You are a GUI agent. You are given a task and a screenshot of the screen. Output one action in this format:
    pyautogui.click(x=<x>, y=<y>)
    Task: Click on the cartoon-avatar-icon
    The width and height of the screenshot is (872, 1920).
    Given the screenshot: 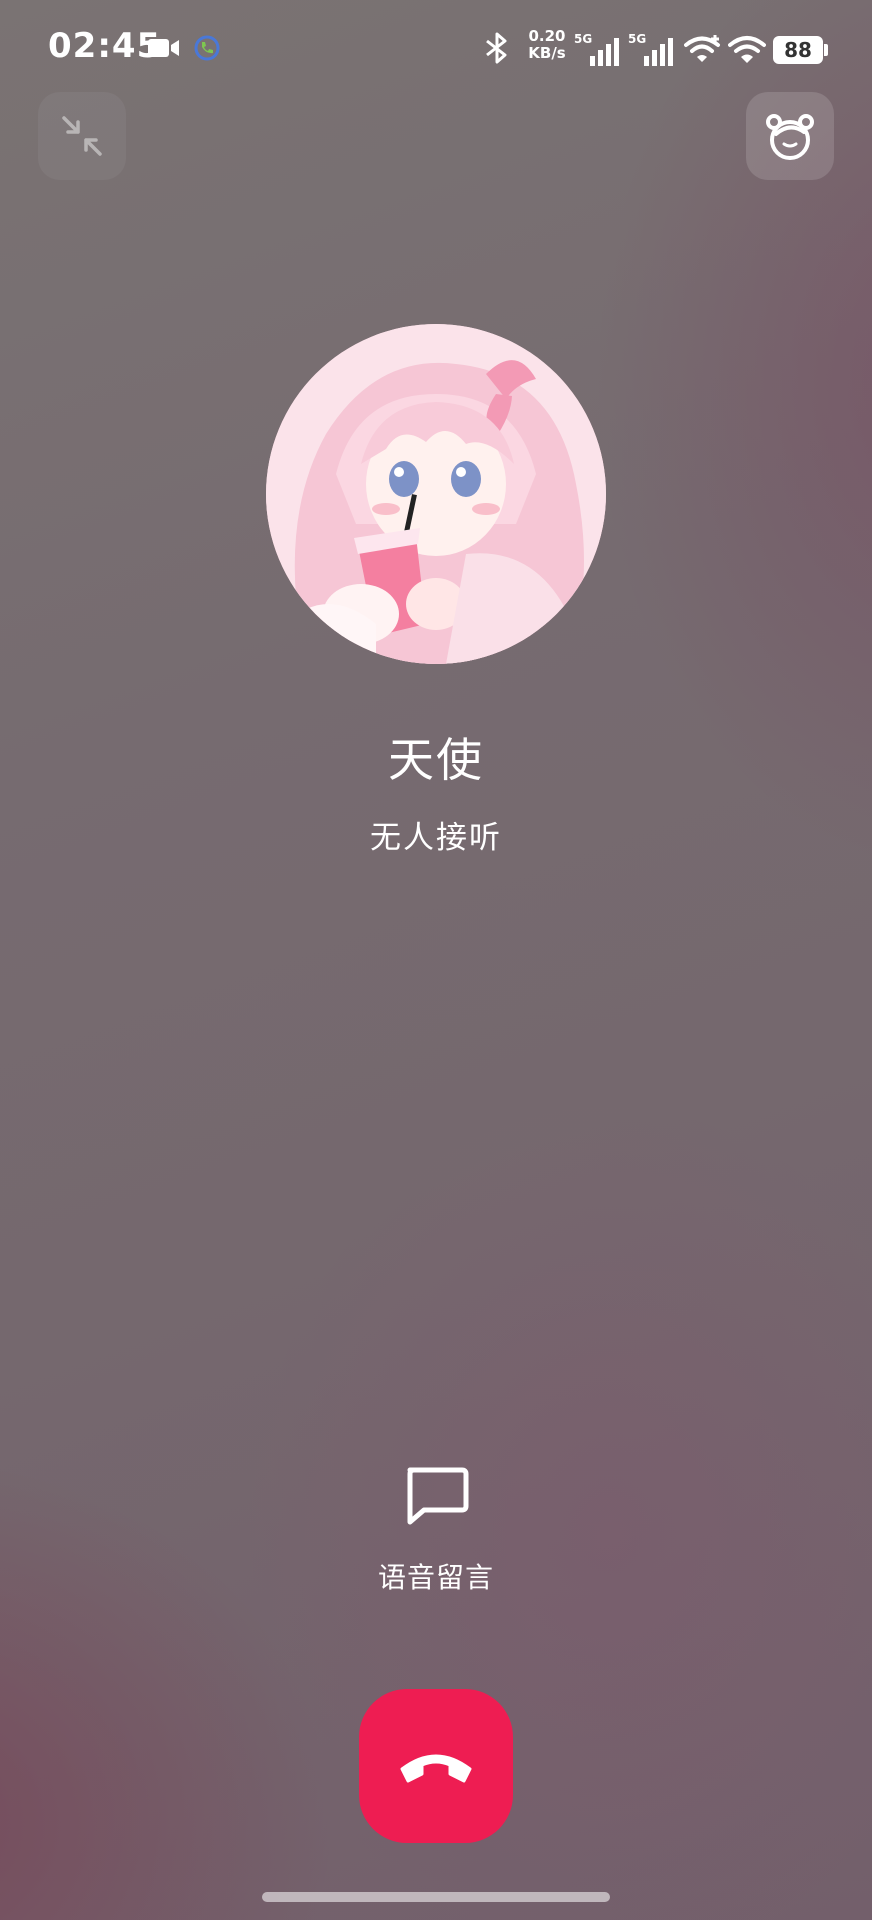 What is the action you would take?
    pyautogui.click(x=790, y=137)
    